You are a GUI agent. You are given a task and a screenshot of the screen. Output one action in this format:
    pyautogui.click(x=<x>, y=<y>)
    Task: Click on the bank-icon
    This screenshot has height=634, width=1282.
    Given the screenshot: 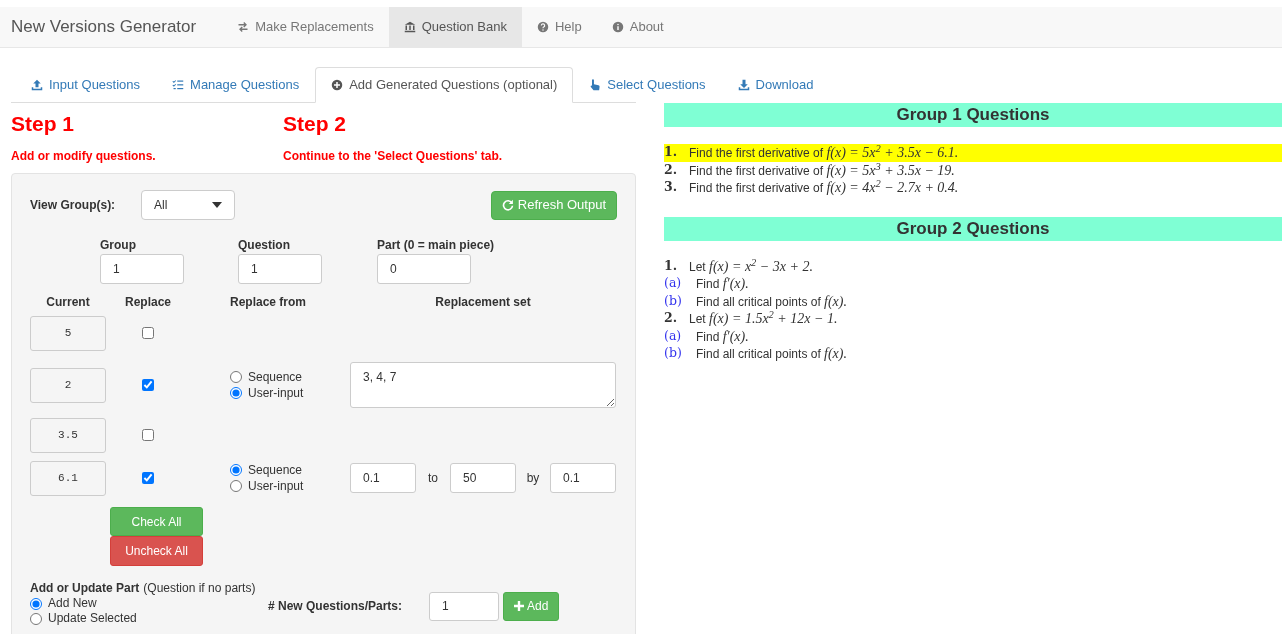 What is the action you would take?
    pyautogui.click(x=409, y=27)
    